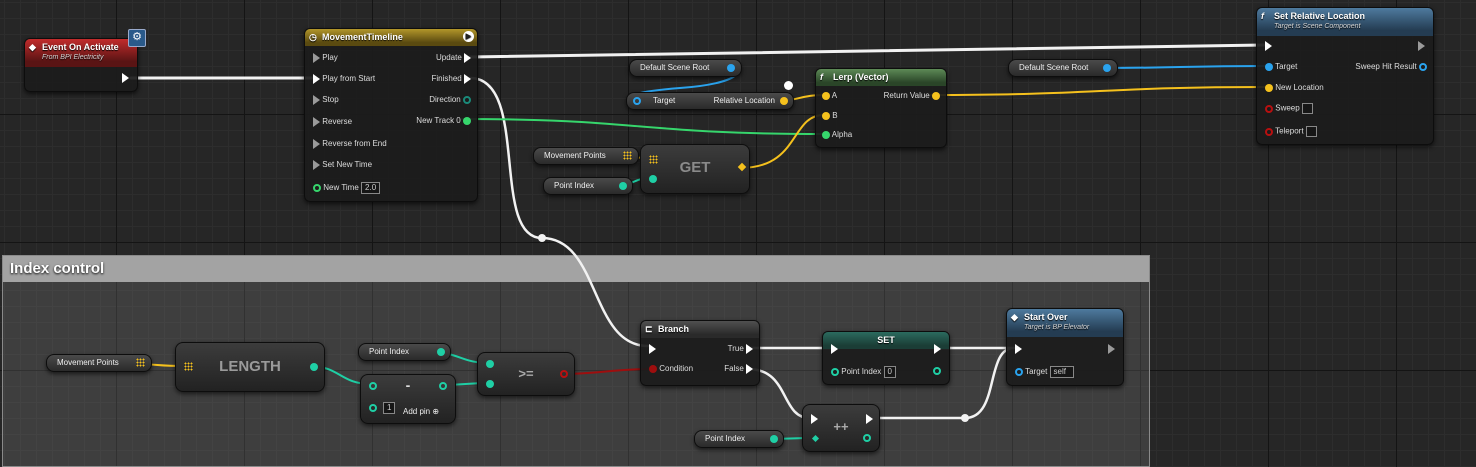 This screenshot has height=467, width=1476. Describe the element at coordinates (1063, 68) in the screenshot. I see `default-scene-root-getter-2: Default Scene Root` at that location.